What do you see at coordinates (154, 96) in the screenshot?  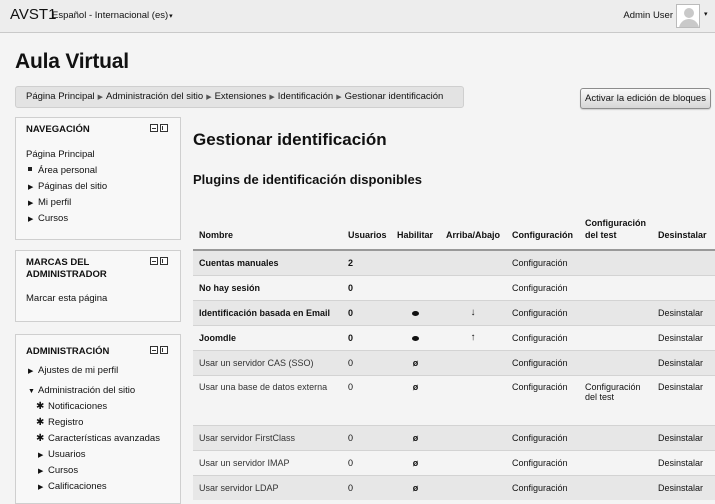 I see `breadcrumb-item-site-admin: Administración del sitio` at bounding box center [154, 96].